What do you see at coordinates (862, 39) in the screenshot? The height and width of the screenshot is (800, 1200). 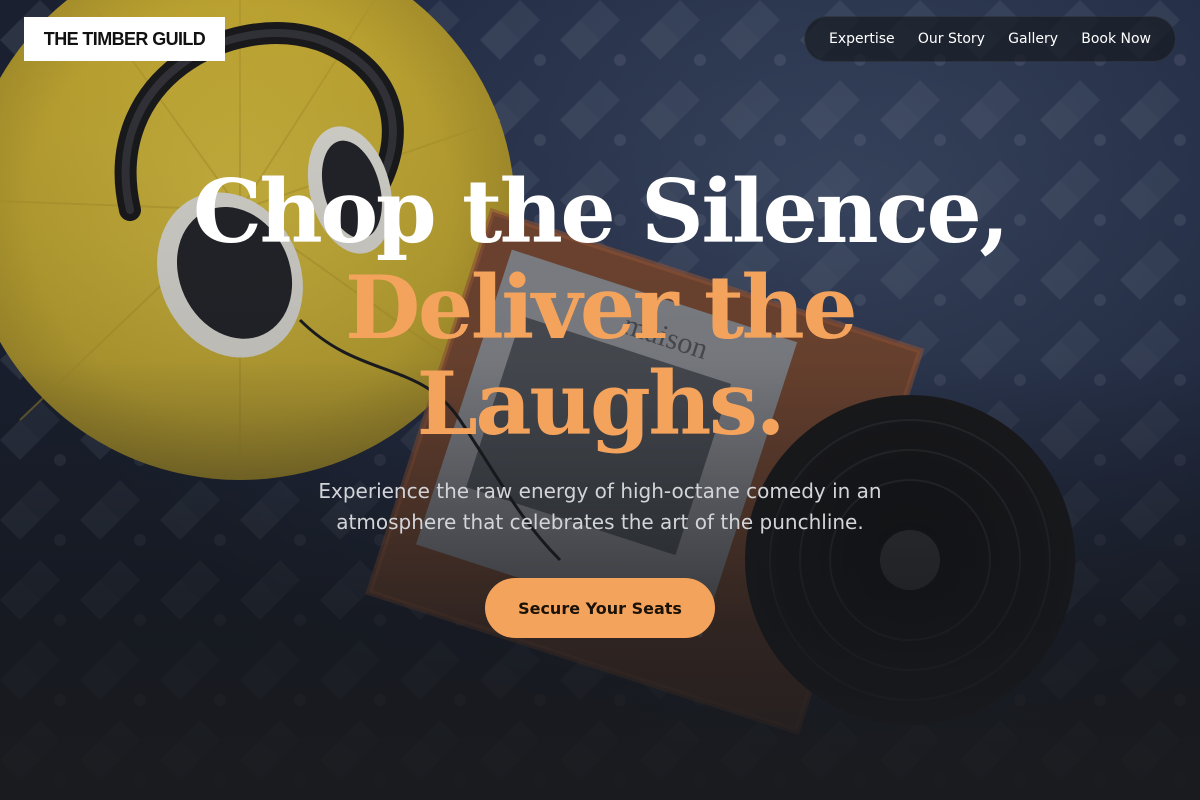 I see `nav-item-expertise: Expertise` at bounding box center [862, 39].